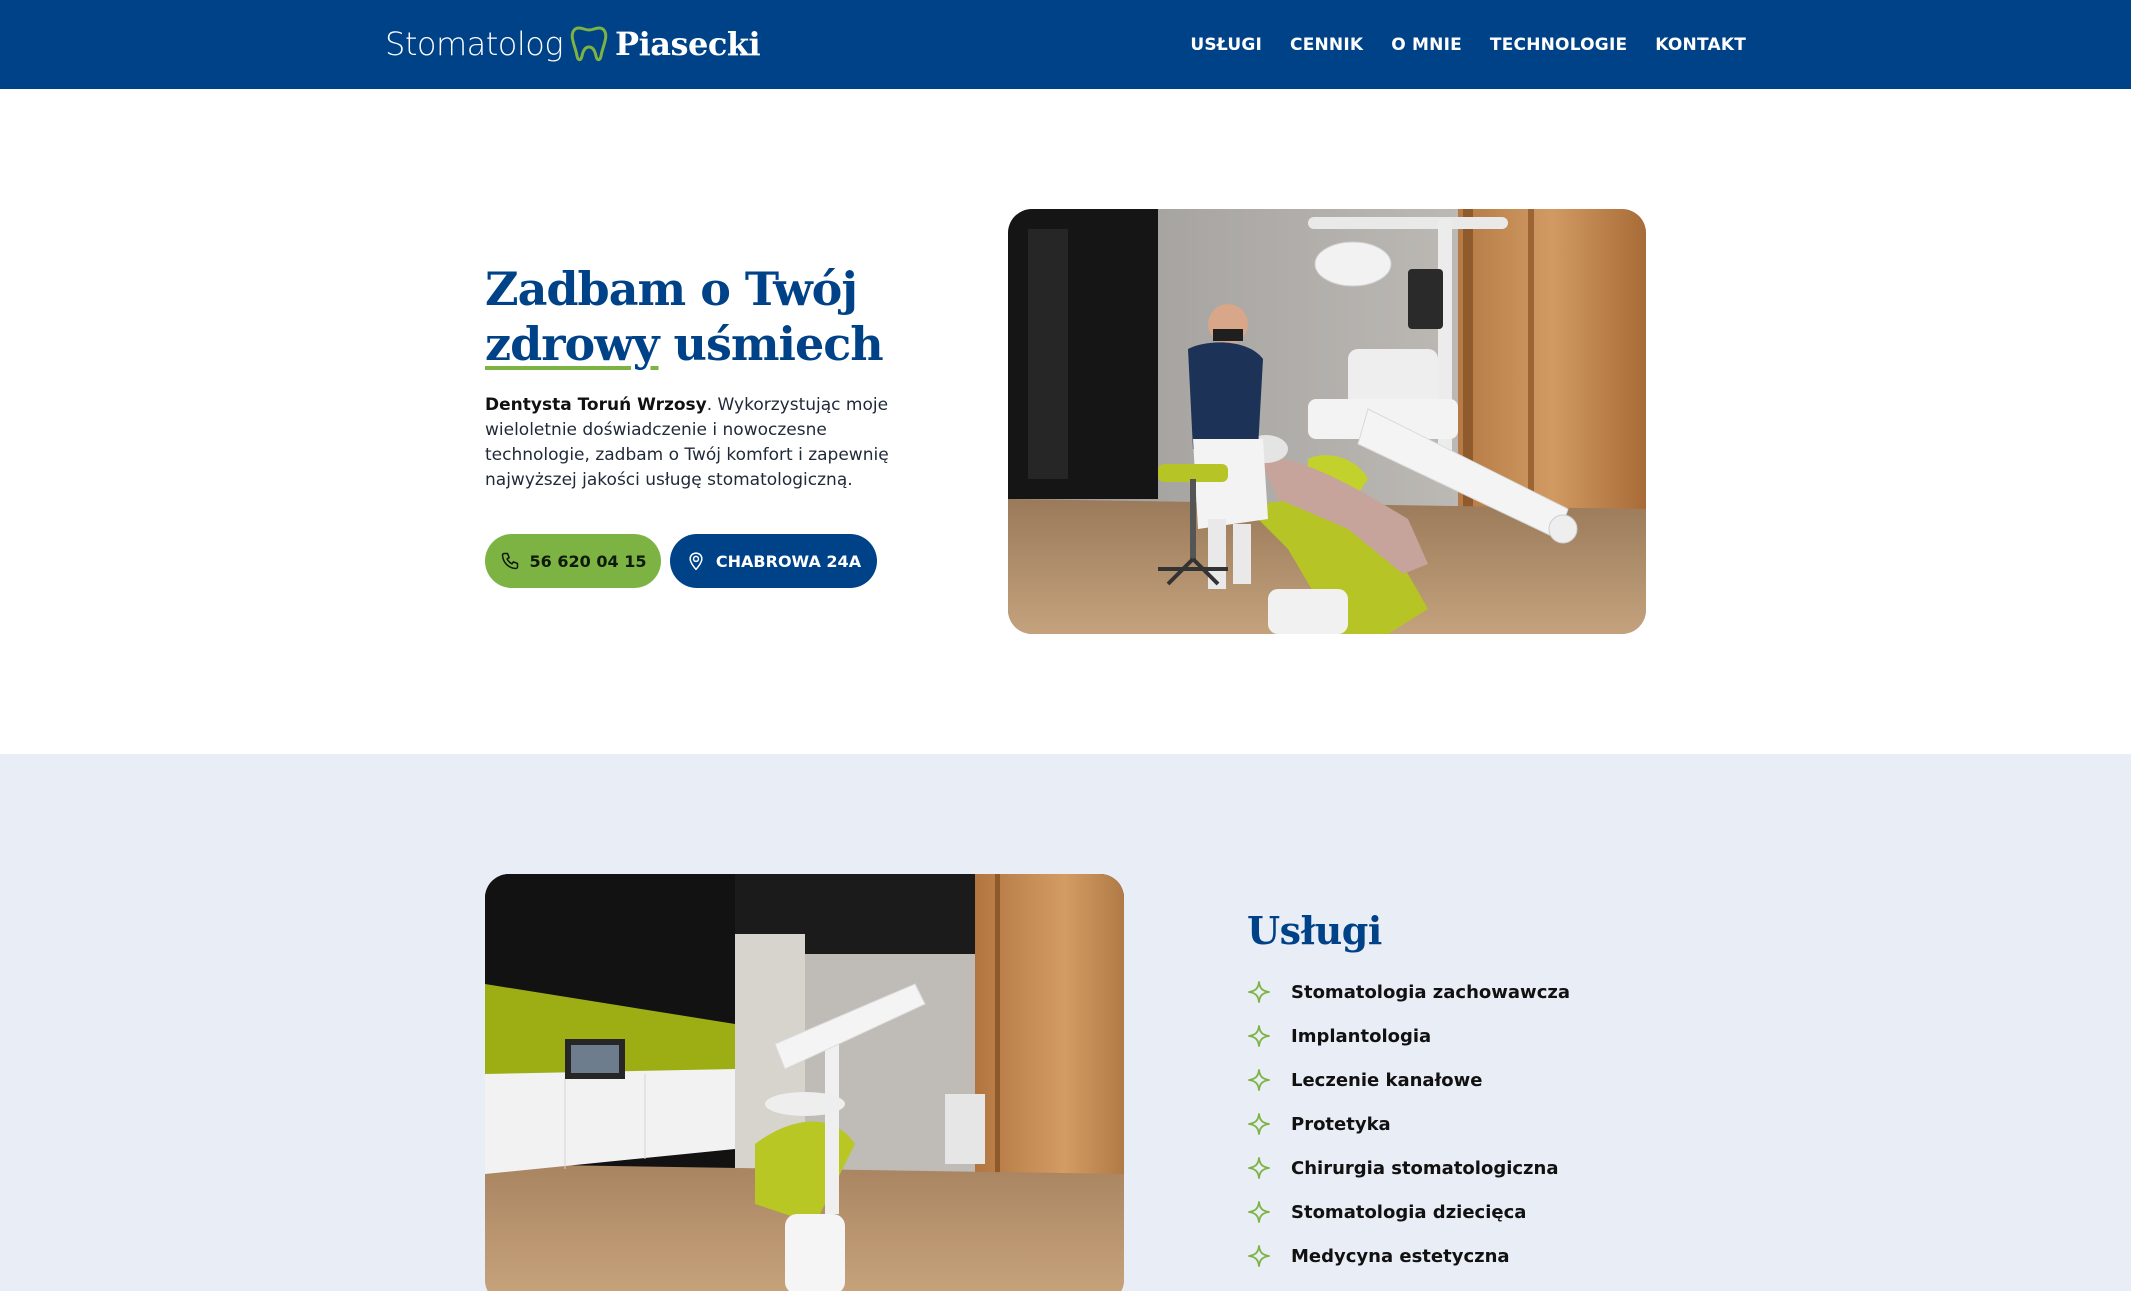 The width and height of the screenshot is (2131, 1291). I want to click on service-item-label: Stomatologia dziecięca, so click(1409, 1212).